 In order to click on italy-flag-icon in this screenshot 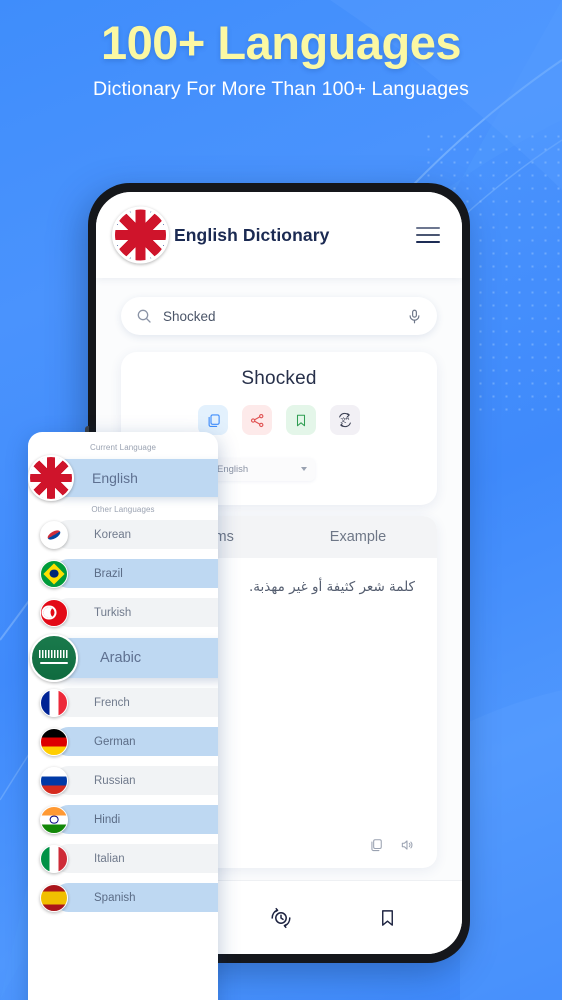, I will do `click(54, 858)`.